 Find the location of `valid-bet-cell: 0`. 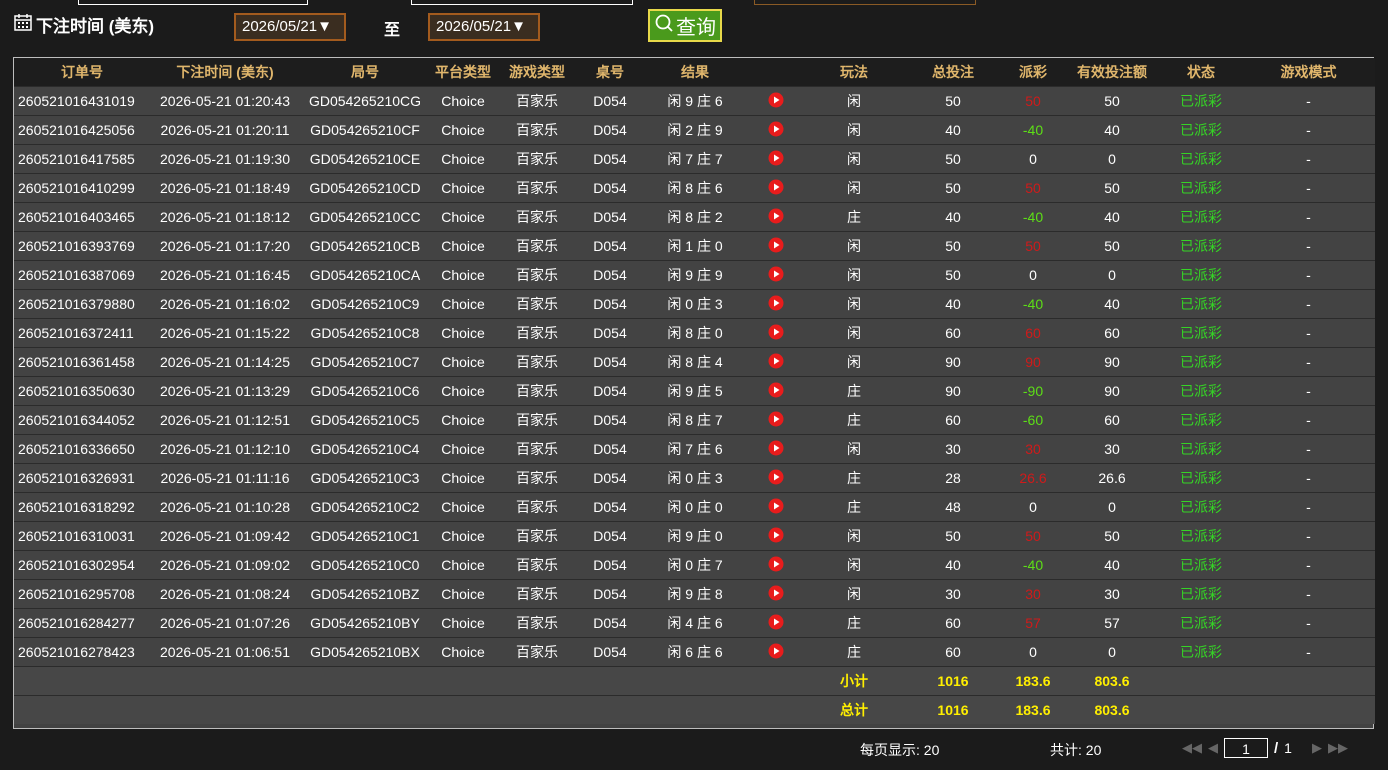

valid-bet-cell: 0 is located at coordinates (1112, 275).